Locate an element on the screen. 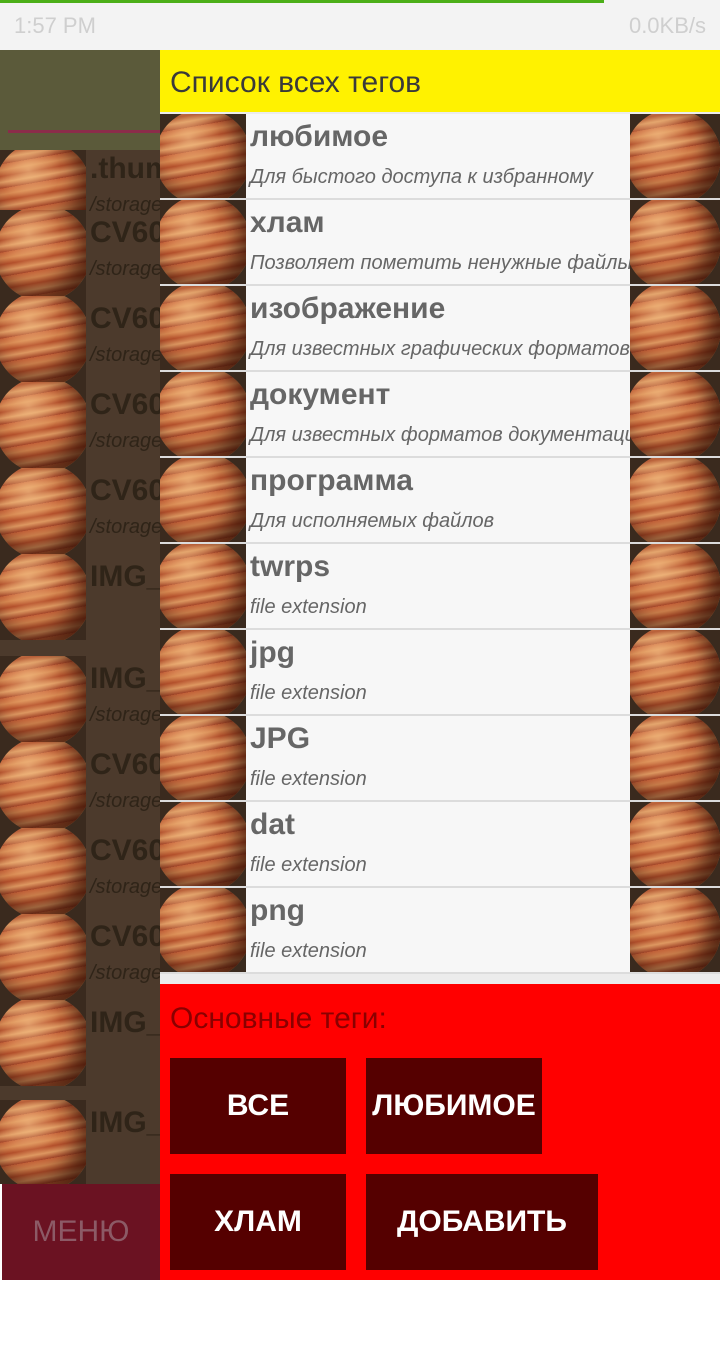  tag-row: twrps file extension is located at coordinates (440, 587).